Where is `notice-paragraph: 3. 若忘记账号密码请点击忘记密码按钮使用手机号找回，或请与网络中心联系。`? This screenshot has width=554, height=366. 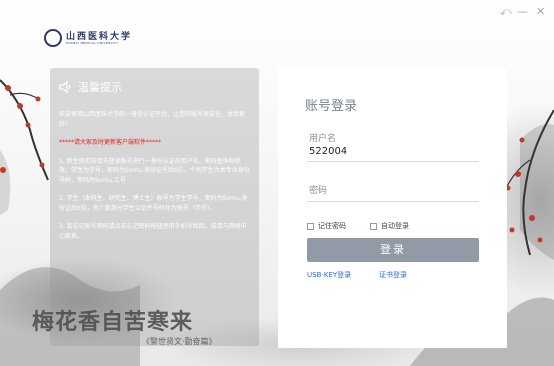 notice-paragraph: 3. 若忘记账号密码请点击忘记密码按钮使用手机号找回，或请与网络中心联系。 is located at coordinates (153, 231).